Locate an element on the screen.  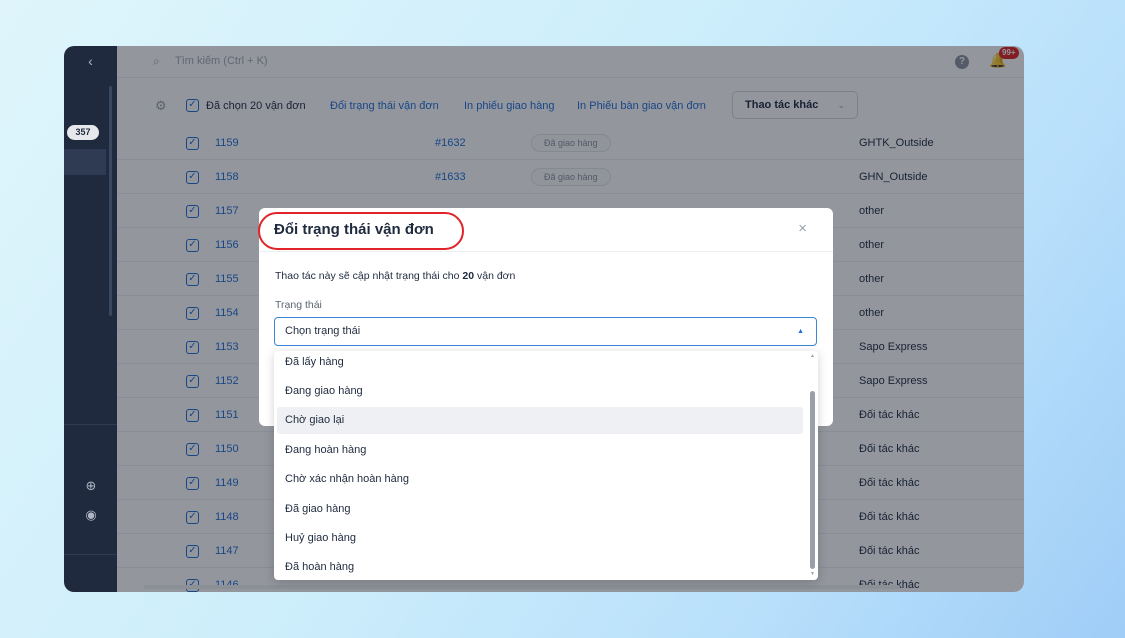
status-select-placeholder: Chọn trạng thái is located at coordinates (323, 331).